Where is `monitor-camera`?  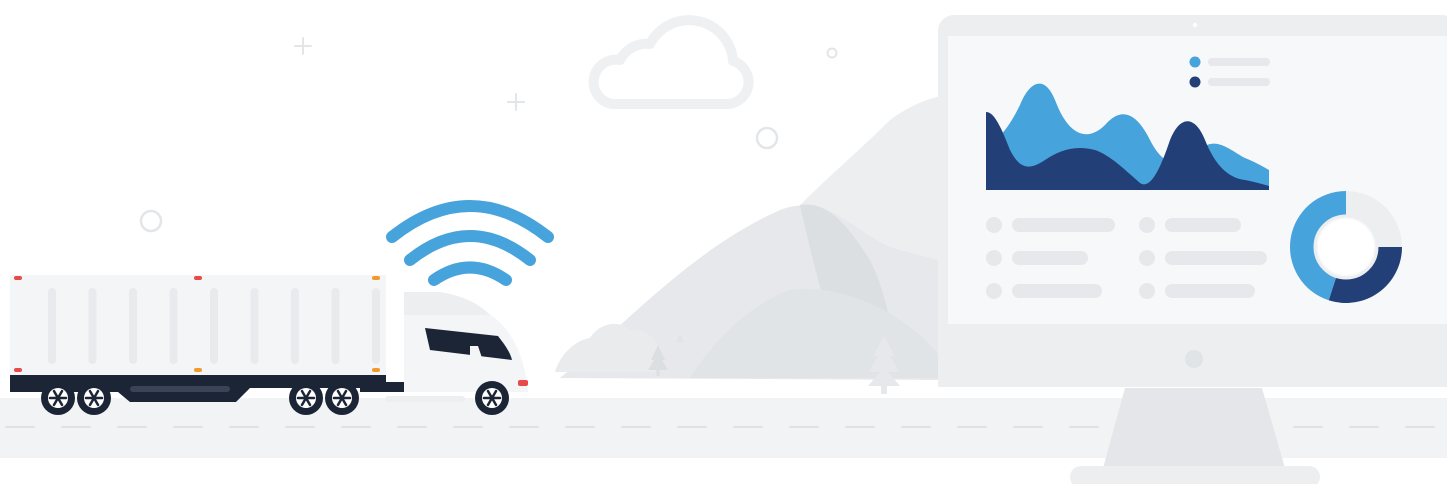
monitor-camera is located at coordinates (1195, 25).